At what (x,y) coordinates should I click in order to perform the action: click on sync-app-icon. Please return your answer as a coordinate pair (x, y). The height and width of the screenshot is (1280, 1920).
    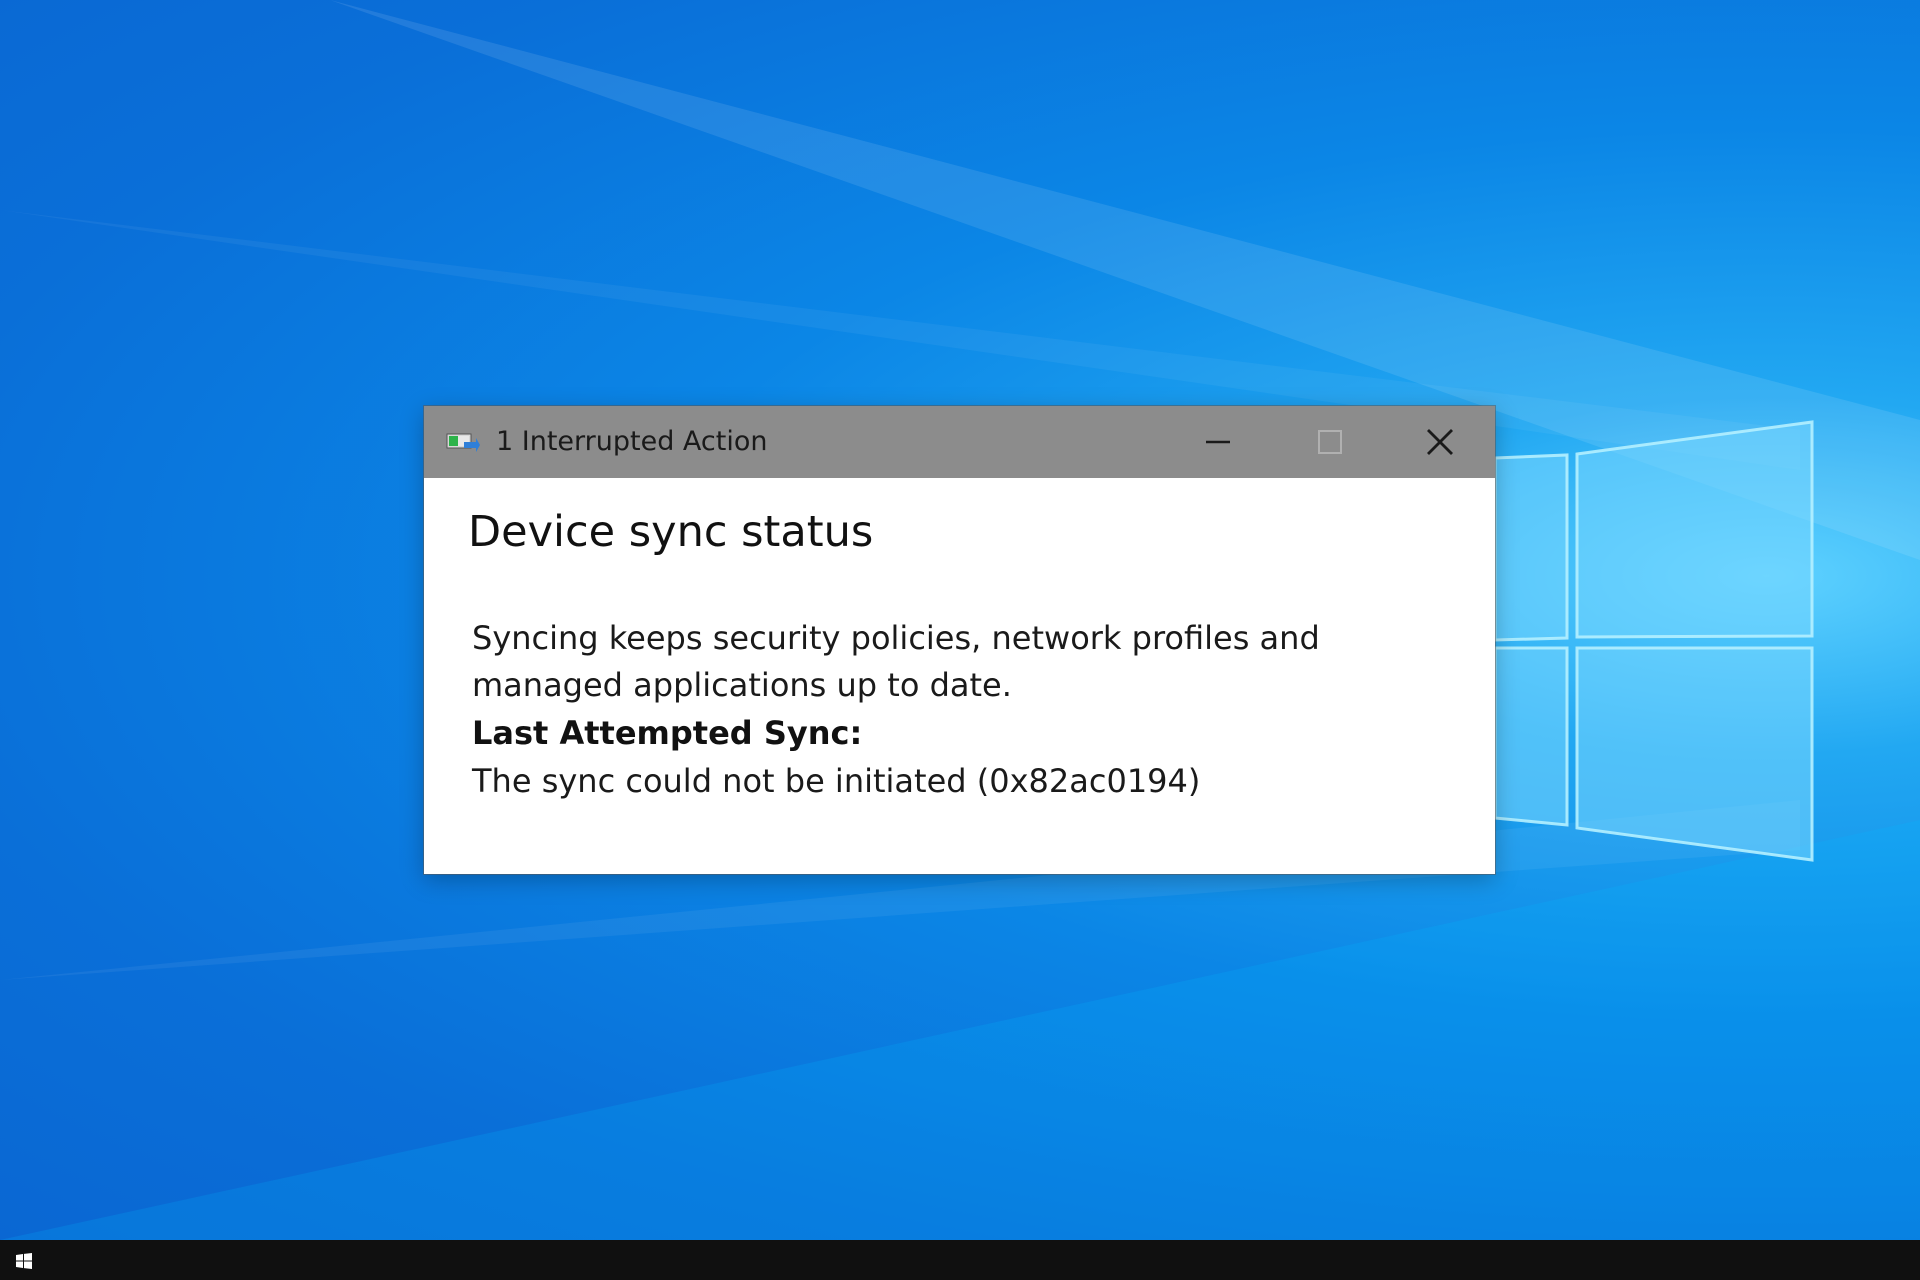
    Looking at the image, I should click on (463, 442).